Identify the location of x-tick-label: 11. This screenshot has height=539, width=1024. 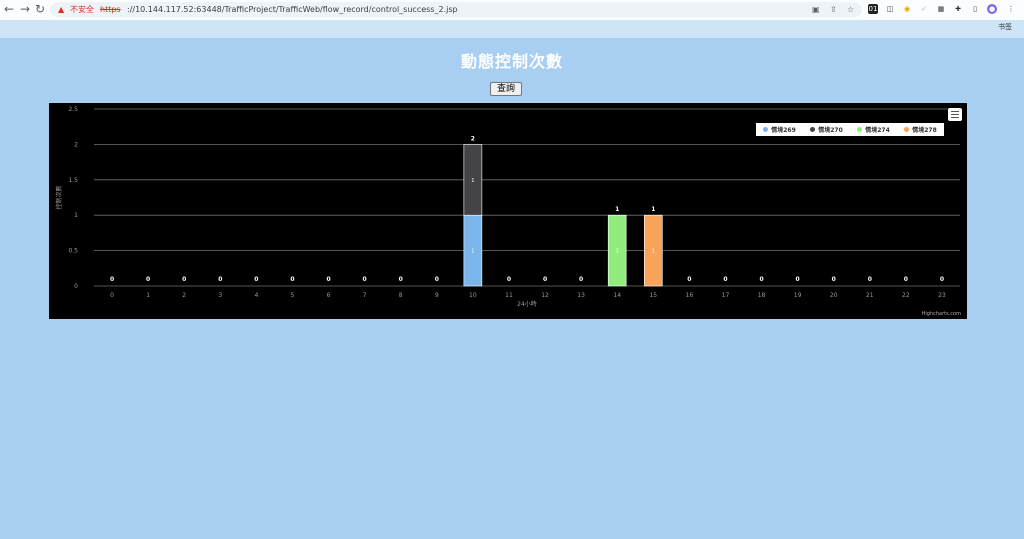
(509, 295).